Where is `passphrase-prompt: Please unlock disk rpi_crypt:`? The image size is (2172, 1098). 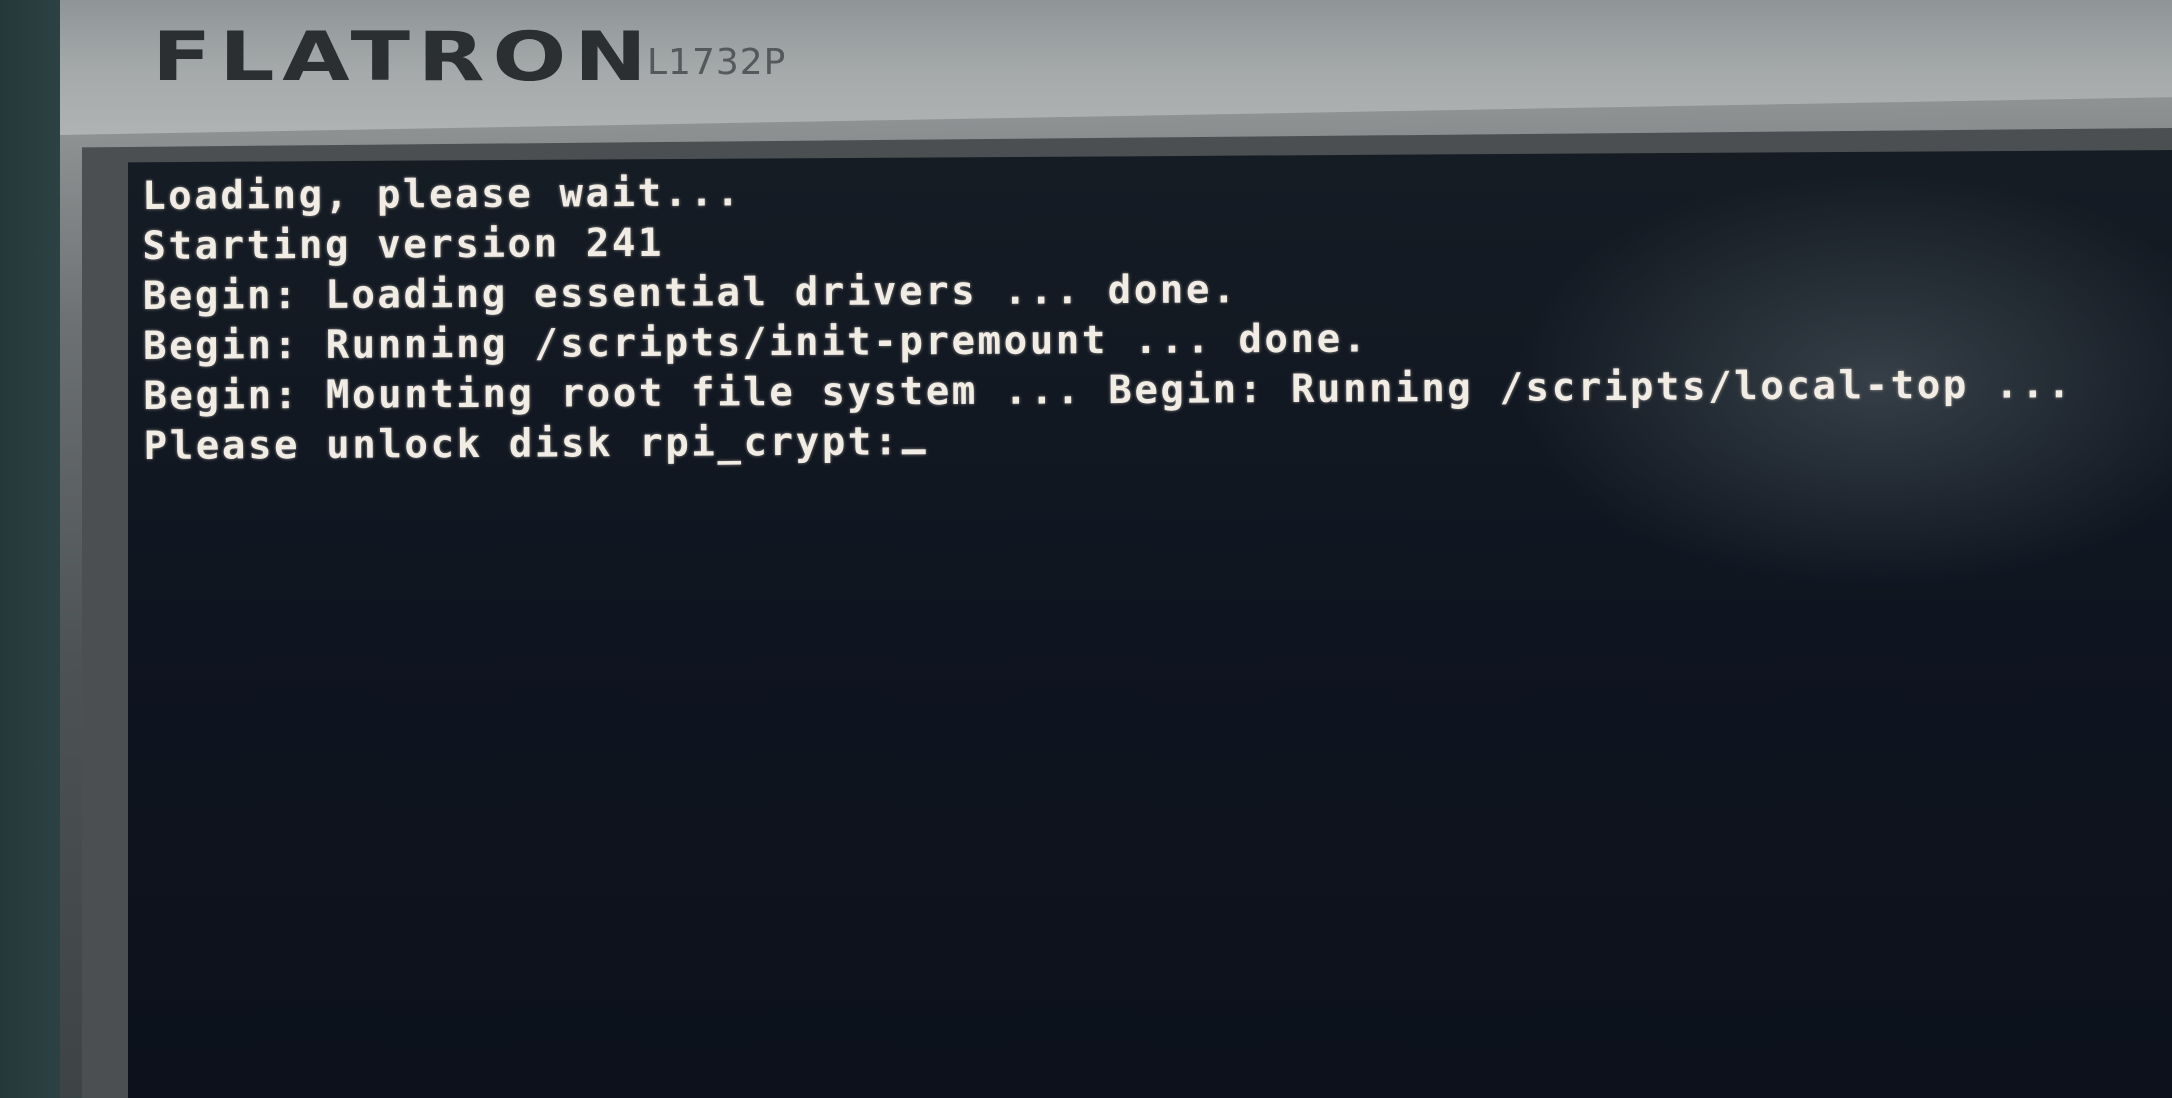
passphrase-prompt: Please unlock disk rpi_crypt: is located at coordinates (522, 444).